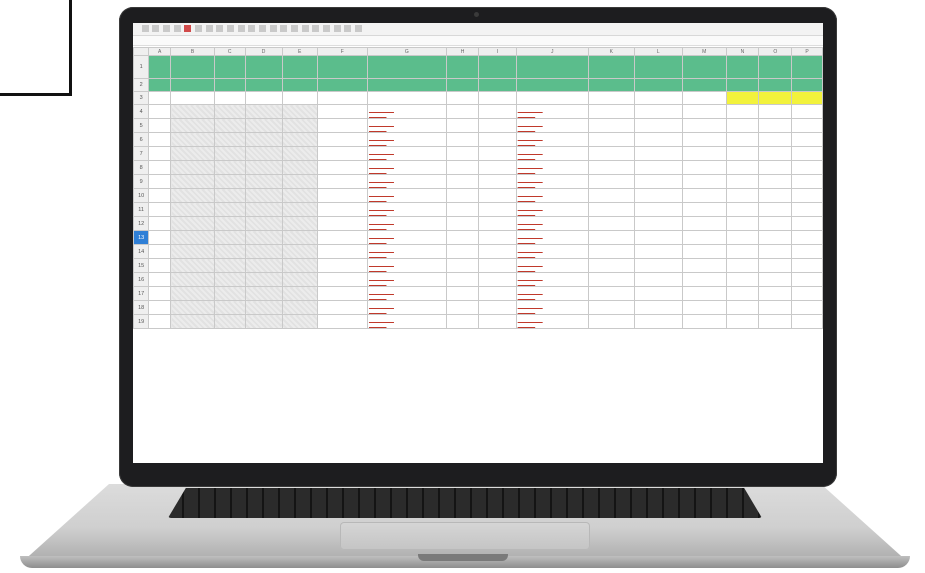 This screenshot has width=925, height=573. Describe the element at coordinates (141, 67) in the screenshot. I see `row-header: 1` at that location.